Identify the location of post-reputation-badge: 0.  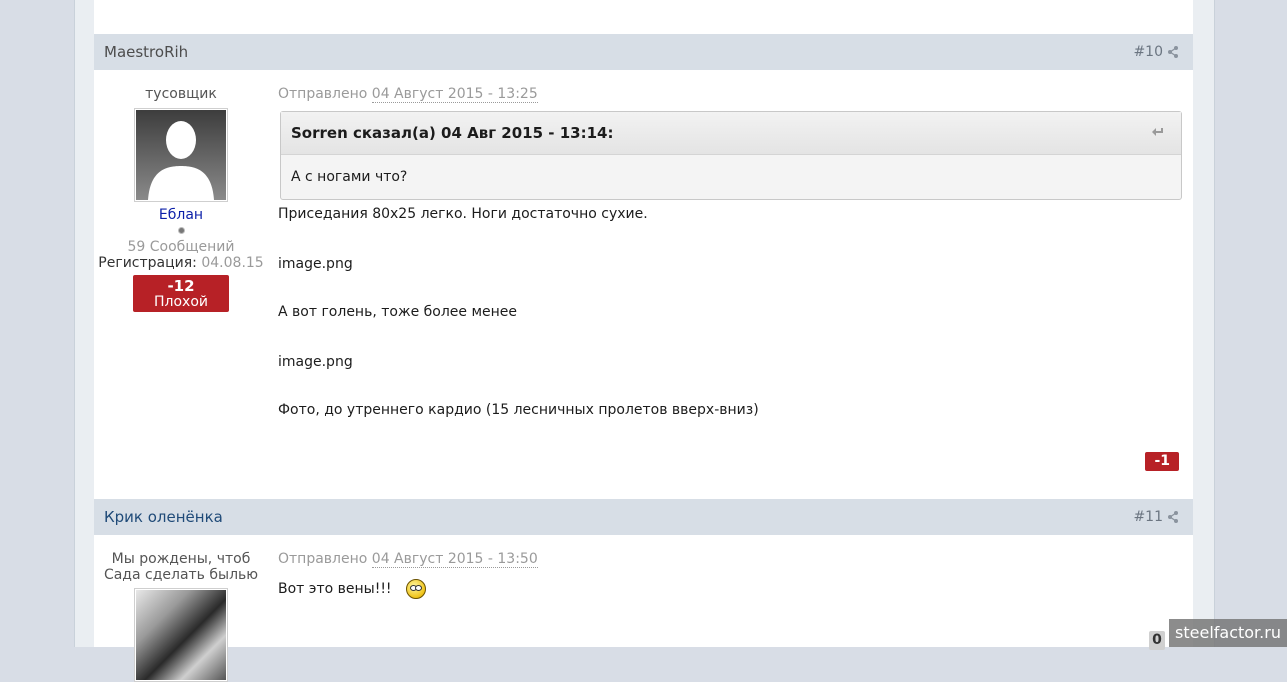
(1157, 640).